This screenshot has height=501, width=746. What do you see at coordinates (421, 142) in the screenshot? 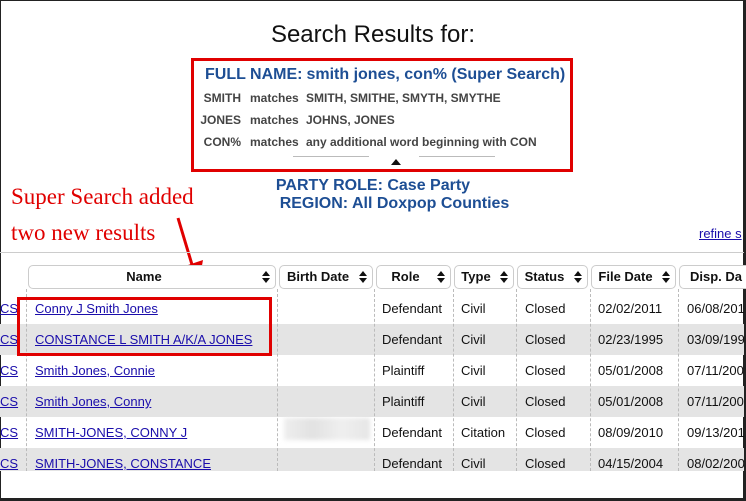
I see `match-value: any additional word beginning with CON` at bounding box center [421, 142].